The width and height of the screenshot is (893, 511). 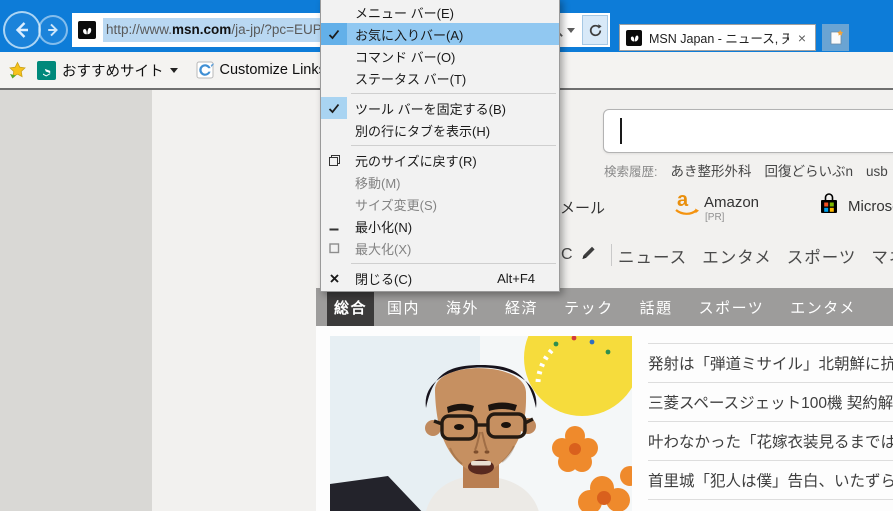 What do you see at coordinates (173, 70) in the screenshot?
I see `suggested-sites-caret-icon` at bounding box center [173, 70].